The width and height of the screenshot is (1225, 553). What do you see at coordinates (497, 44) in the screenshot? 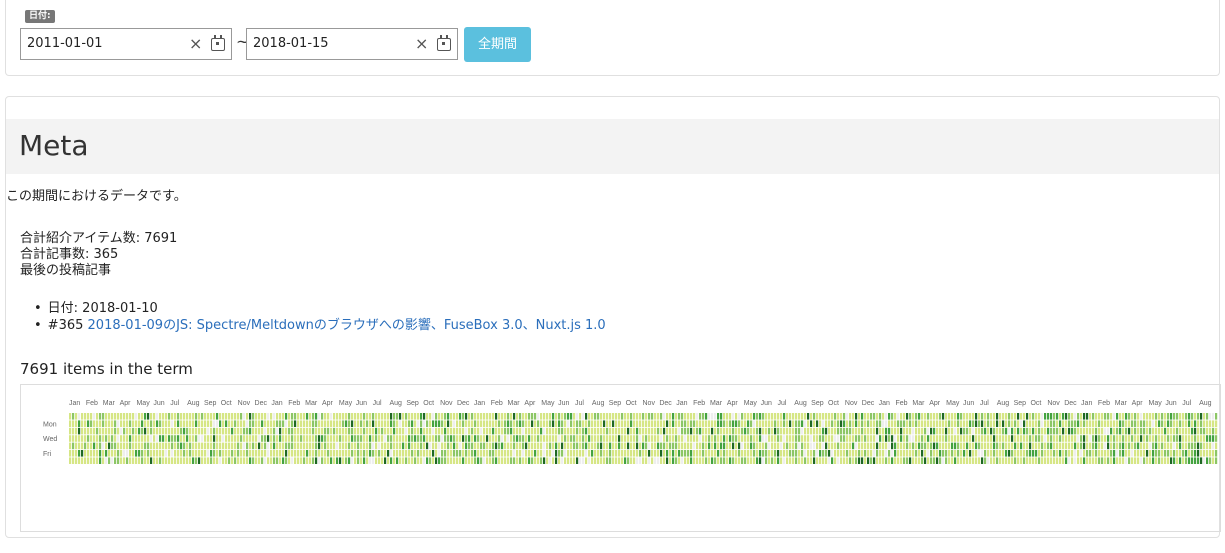
I see `all-period-button: 全期間` at bounding box center [497, 44].